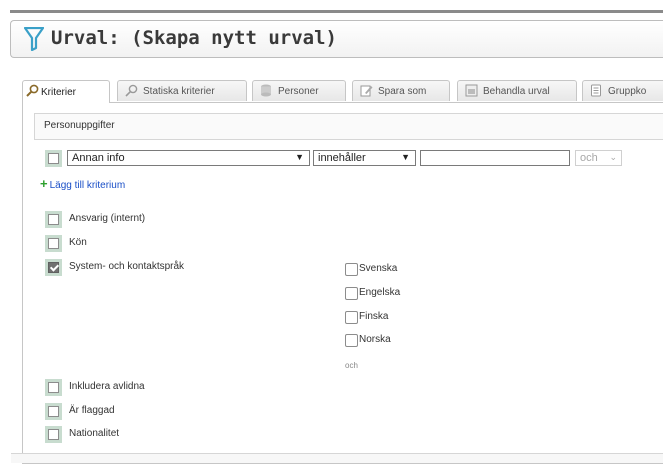 The height and width of the screenshot is (476, 663). What do you see at coordinates (495, 158) in the screenshot?
I see `criterion-value-input` at bounding box center [495, 158].